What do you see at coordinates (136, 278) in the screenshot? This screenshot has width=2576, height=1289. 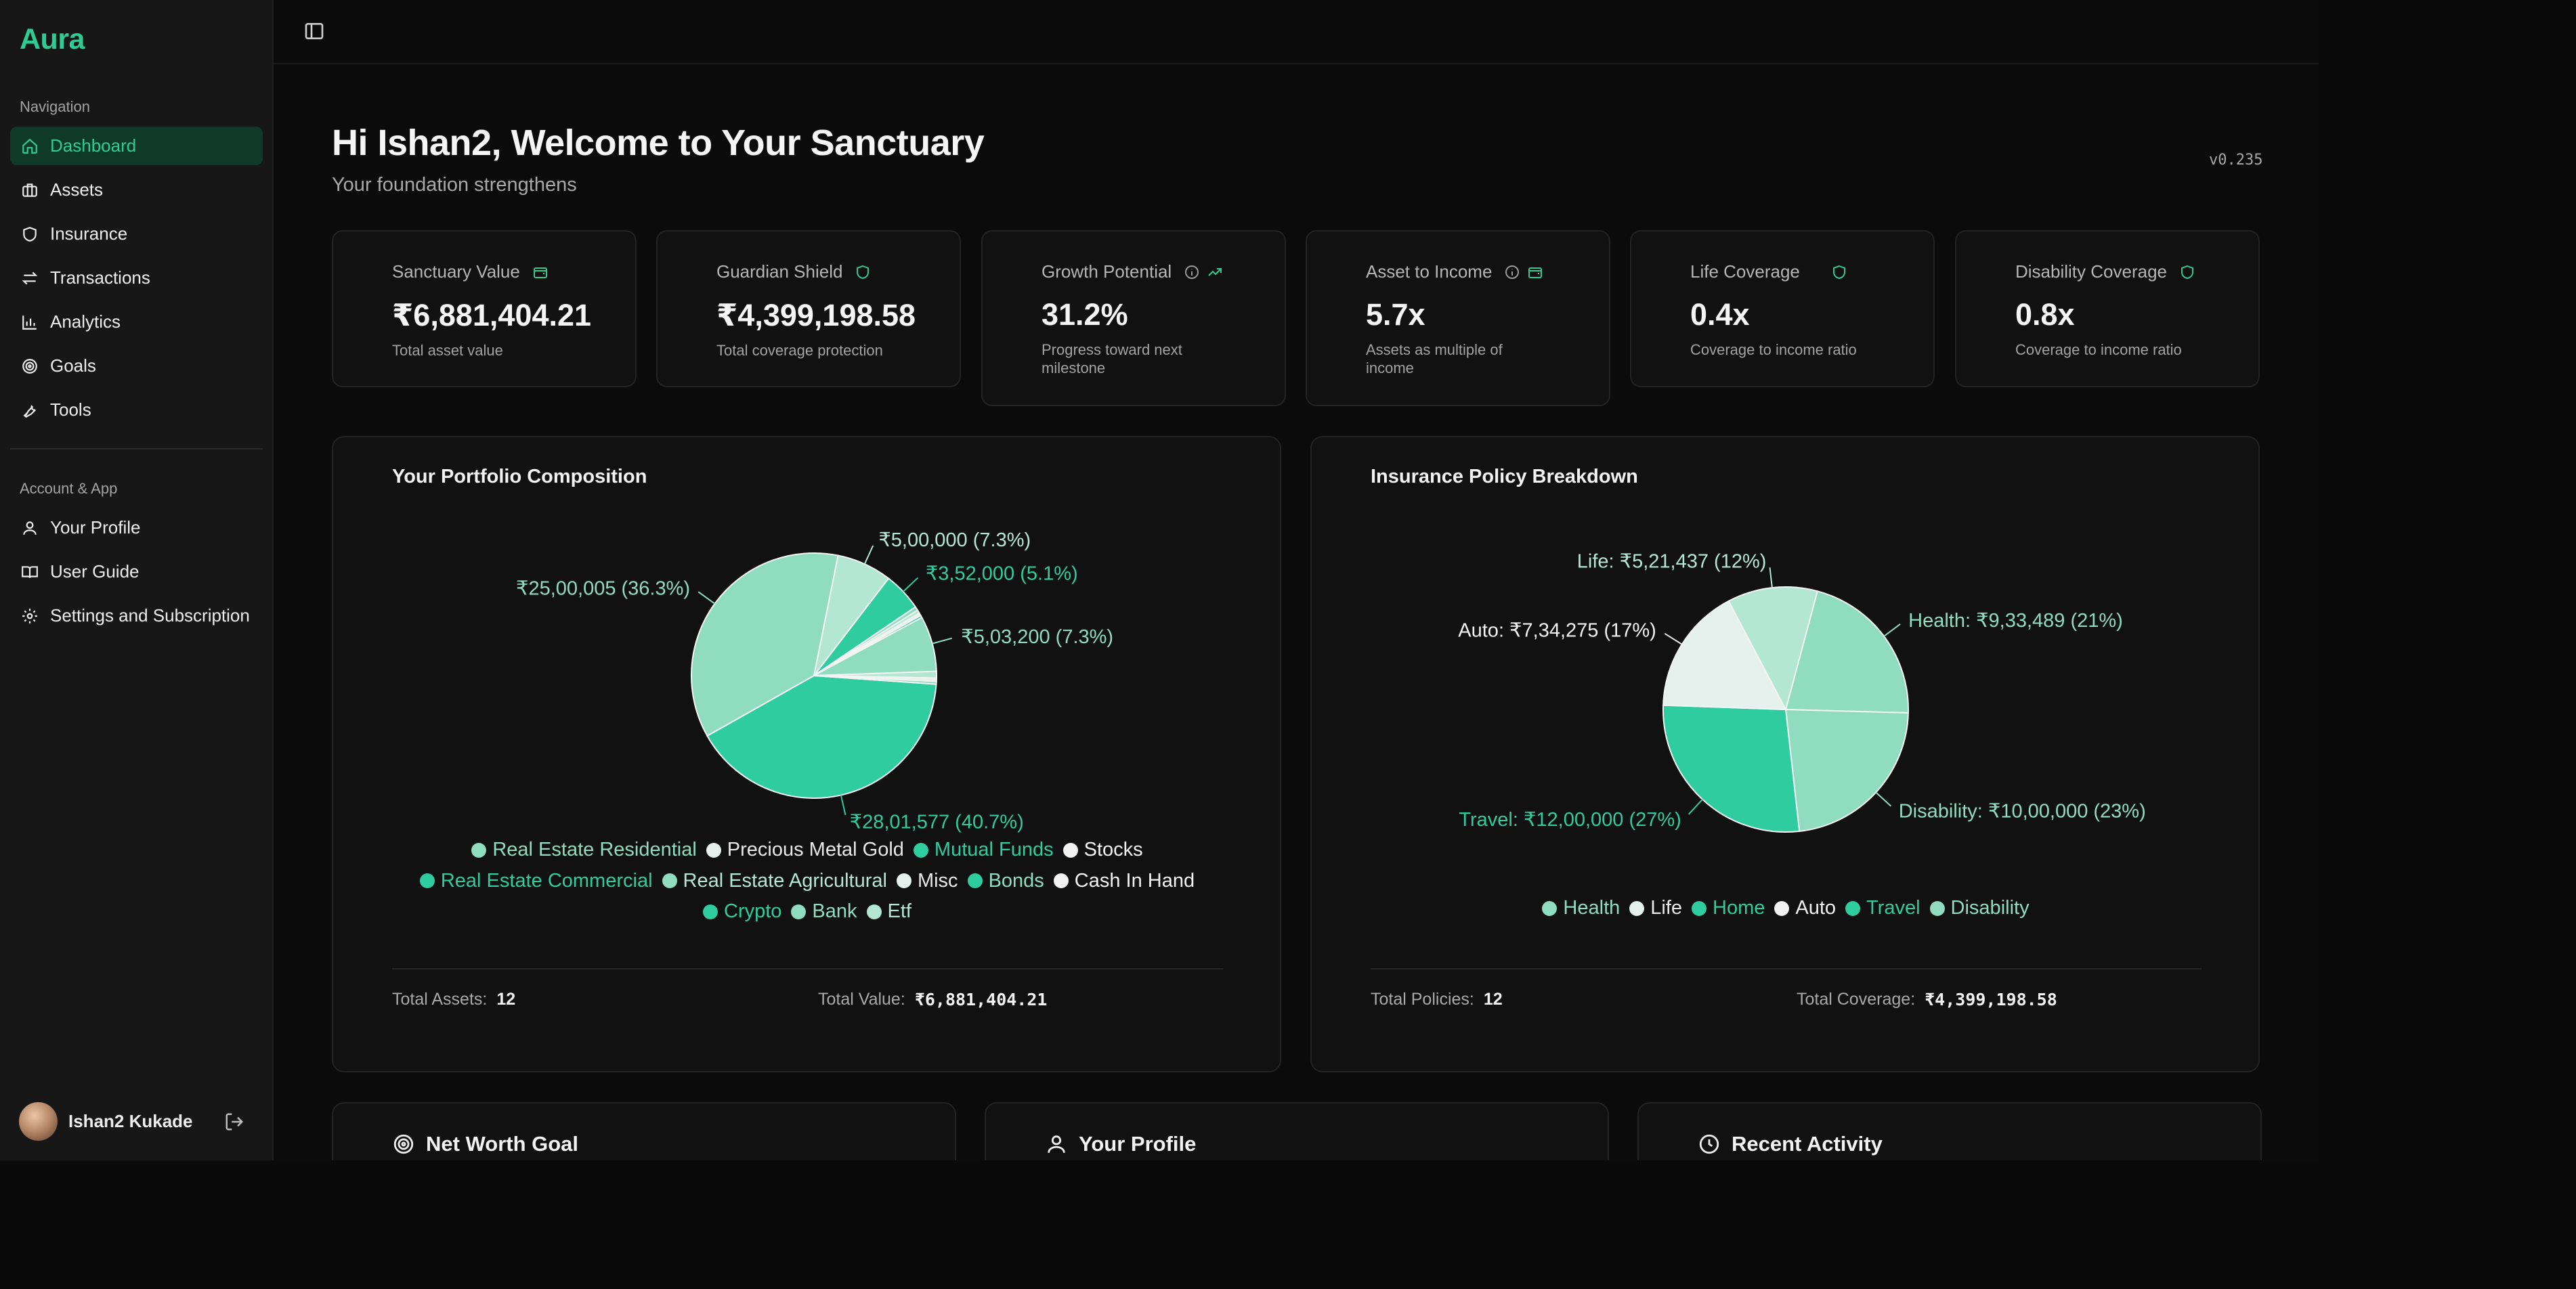 I see `sidebar-item-transactions: Transactions` at bounding box center [136, 278].